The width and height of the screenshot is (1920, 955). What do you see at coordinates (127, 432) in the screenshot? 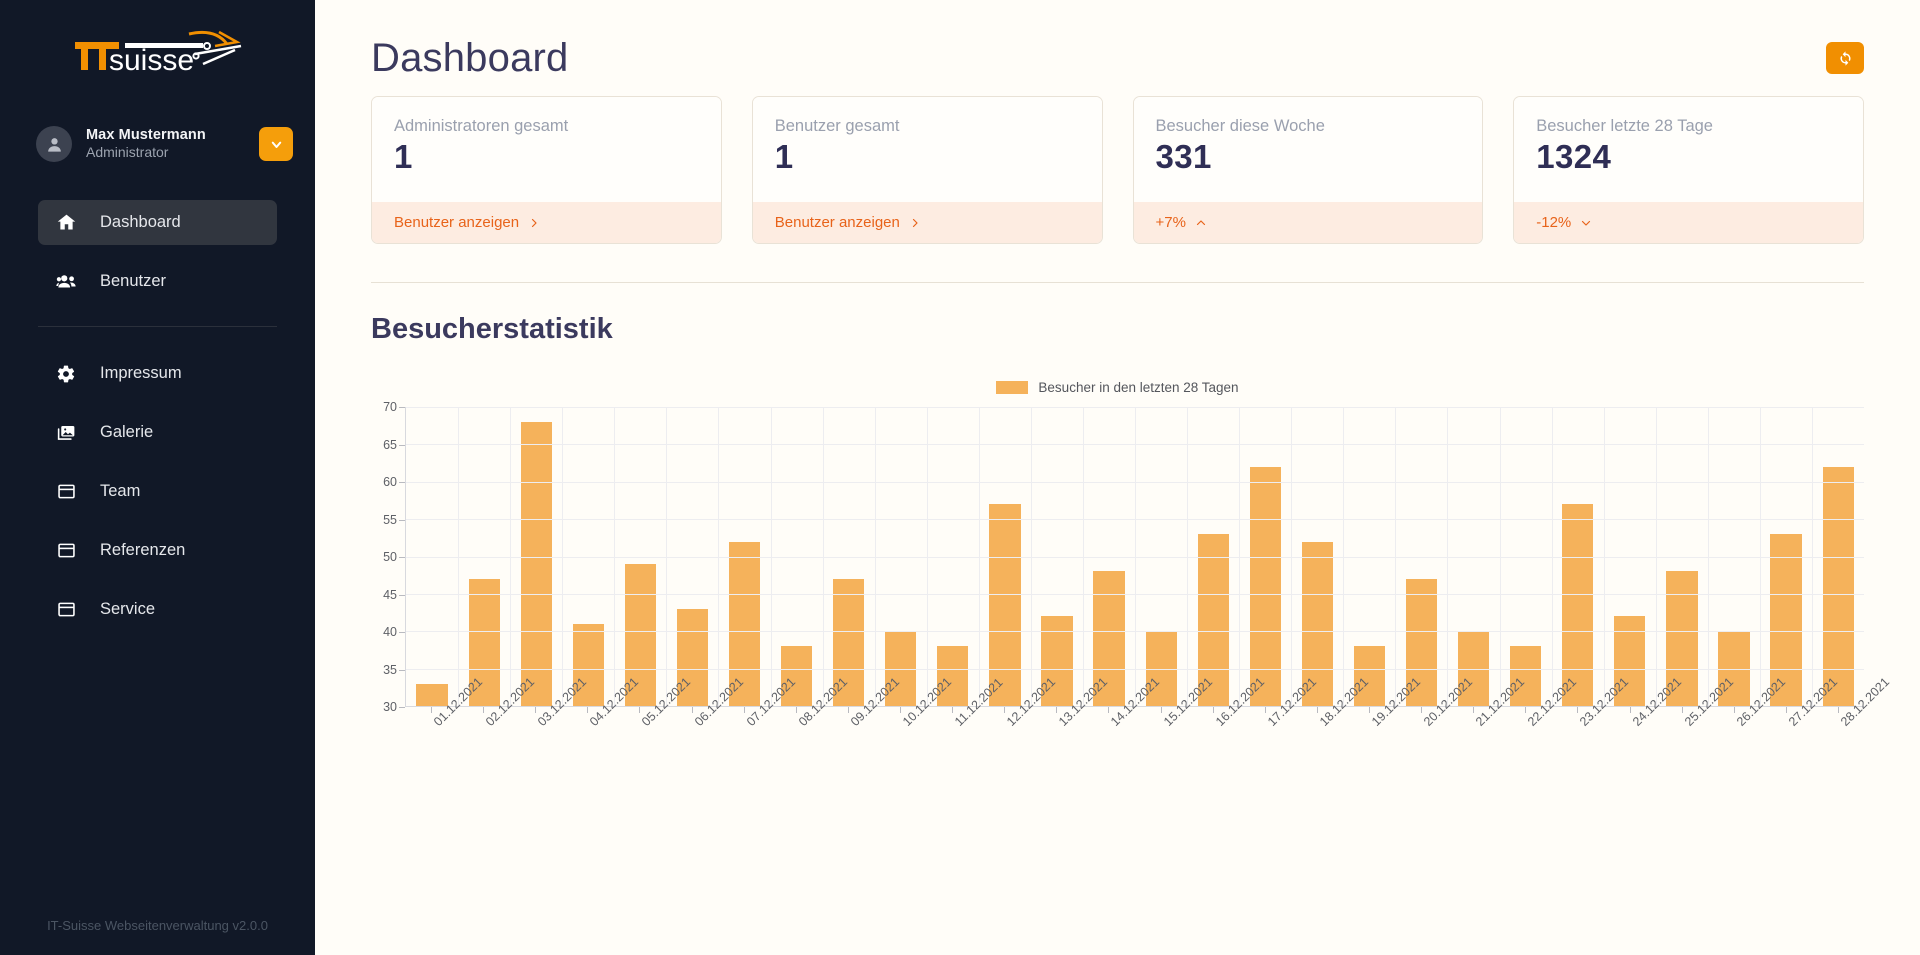
I see `sidebar-item-label: Galerie` at bounding box center [127, 432].